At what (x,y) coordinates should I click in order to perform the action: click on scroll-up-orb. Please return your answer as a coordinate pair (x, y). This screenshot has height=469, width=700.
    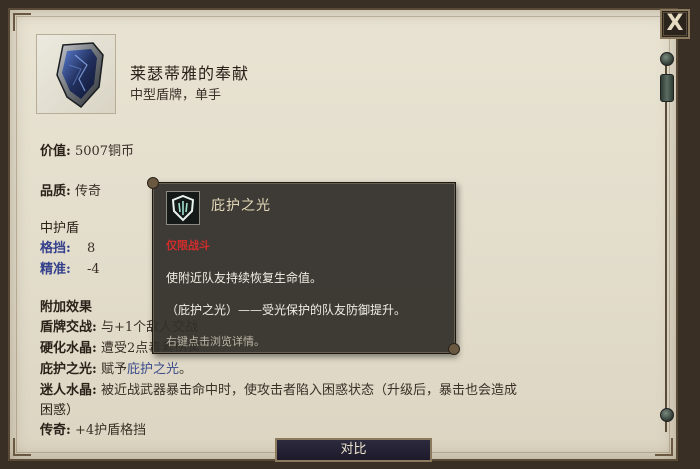
    Looking at the image, I should click on (667, 59).